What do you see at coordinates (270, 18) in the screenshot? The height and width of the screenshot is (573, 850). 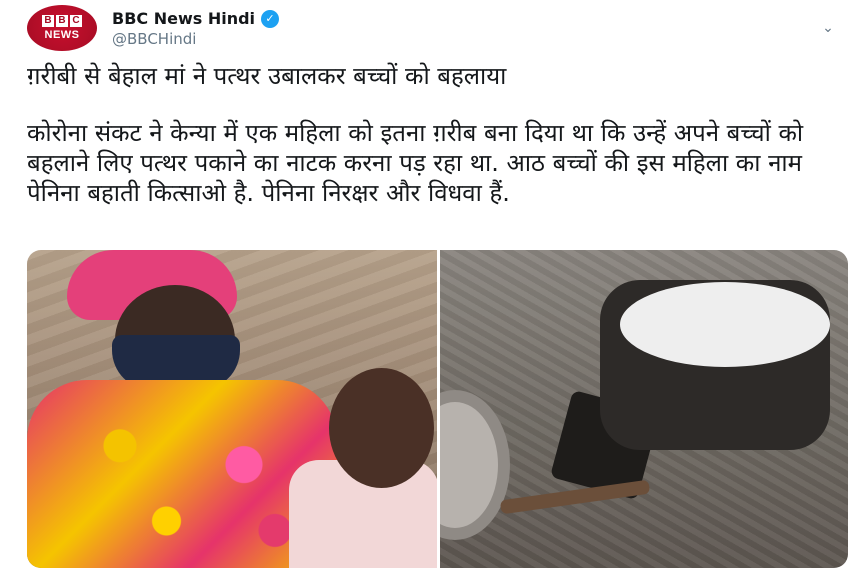 I see `verified-badge-icon: ✓` at bounding box center [270, 18].